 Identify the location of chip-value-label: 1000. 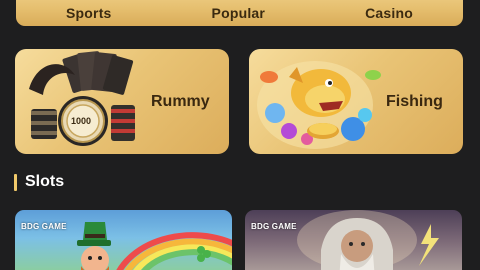
(81, 121).